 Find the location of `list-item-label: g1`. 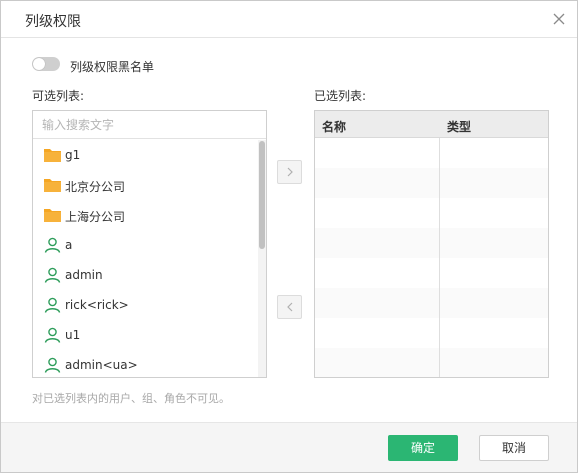

list-item-label: g1 is located at coordinates (73, 155).